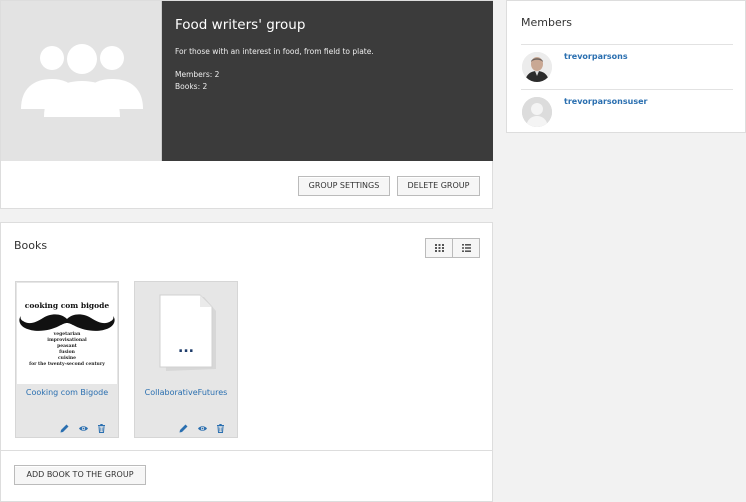 The width and height of the screenshot is (746, 502). I want to click on member-row: trevorparsonsuser, so click(627, 111).